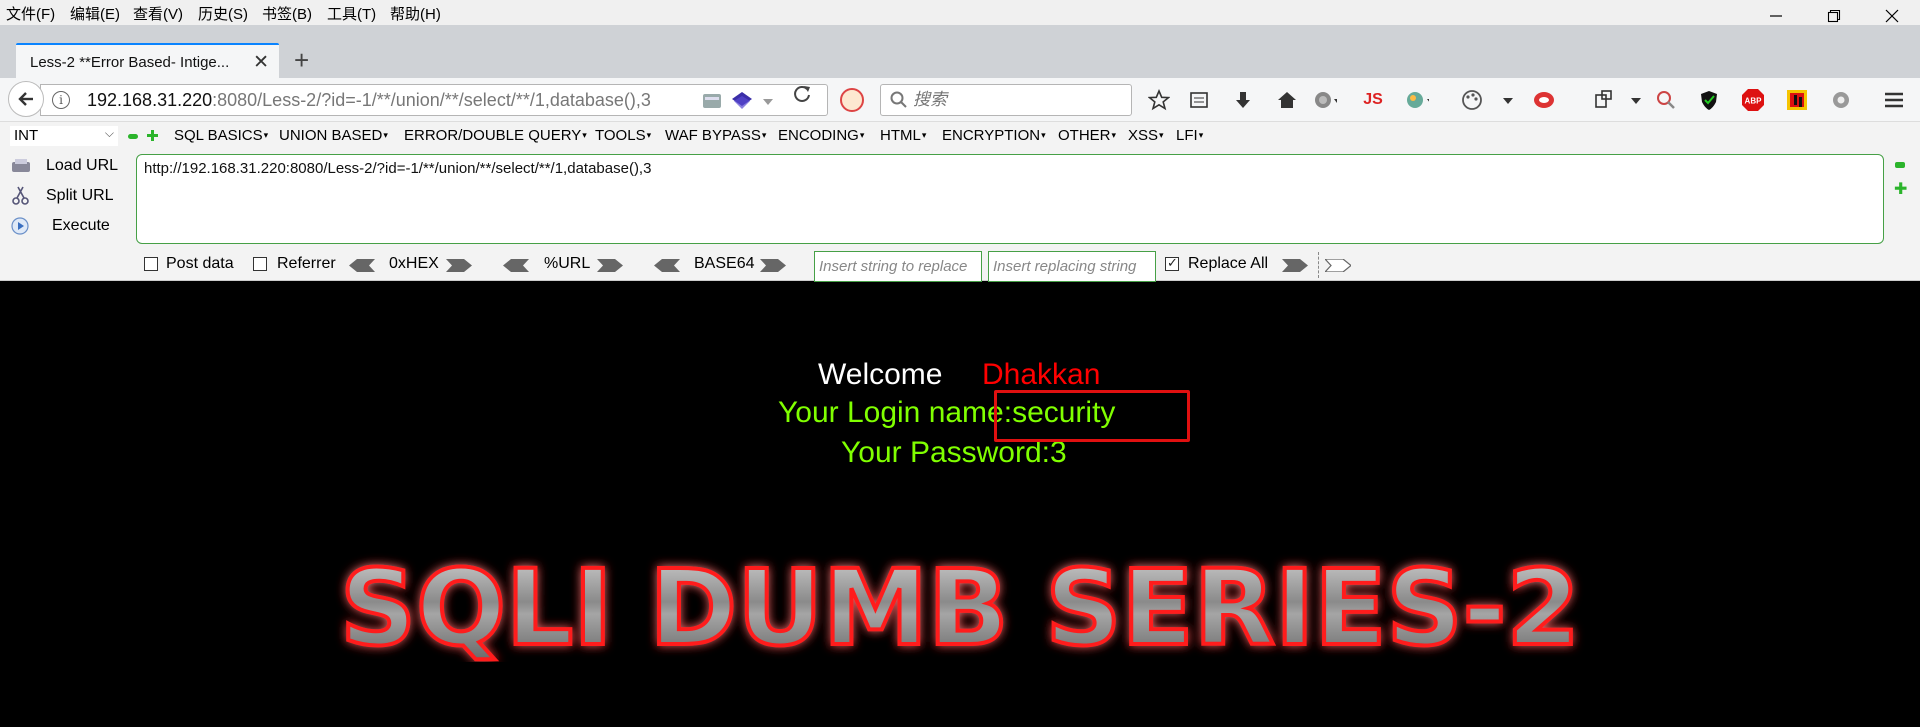 The height and width of the screenshot is (727, 1920). What do you see at coordinates (152, 135) in the screenshot?
I see `expand-icon` at bounding box center [152, 135].